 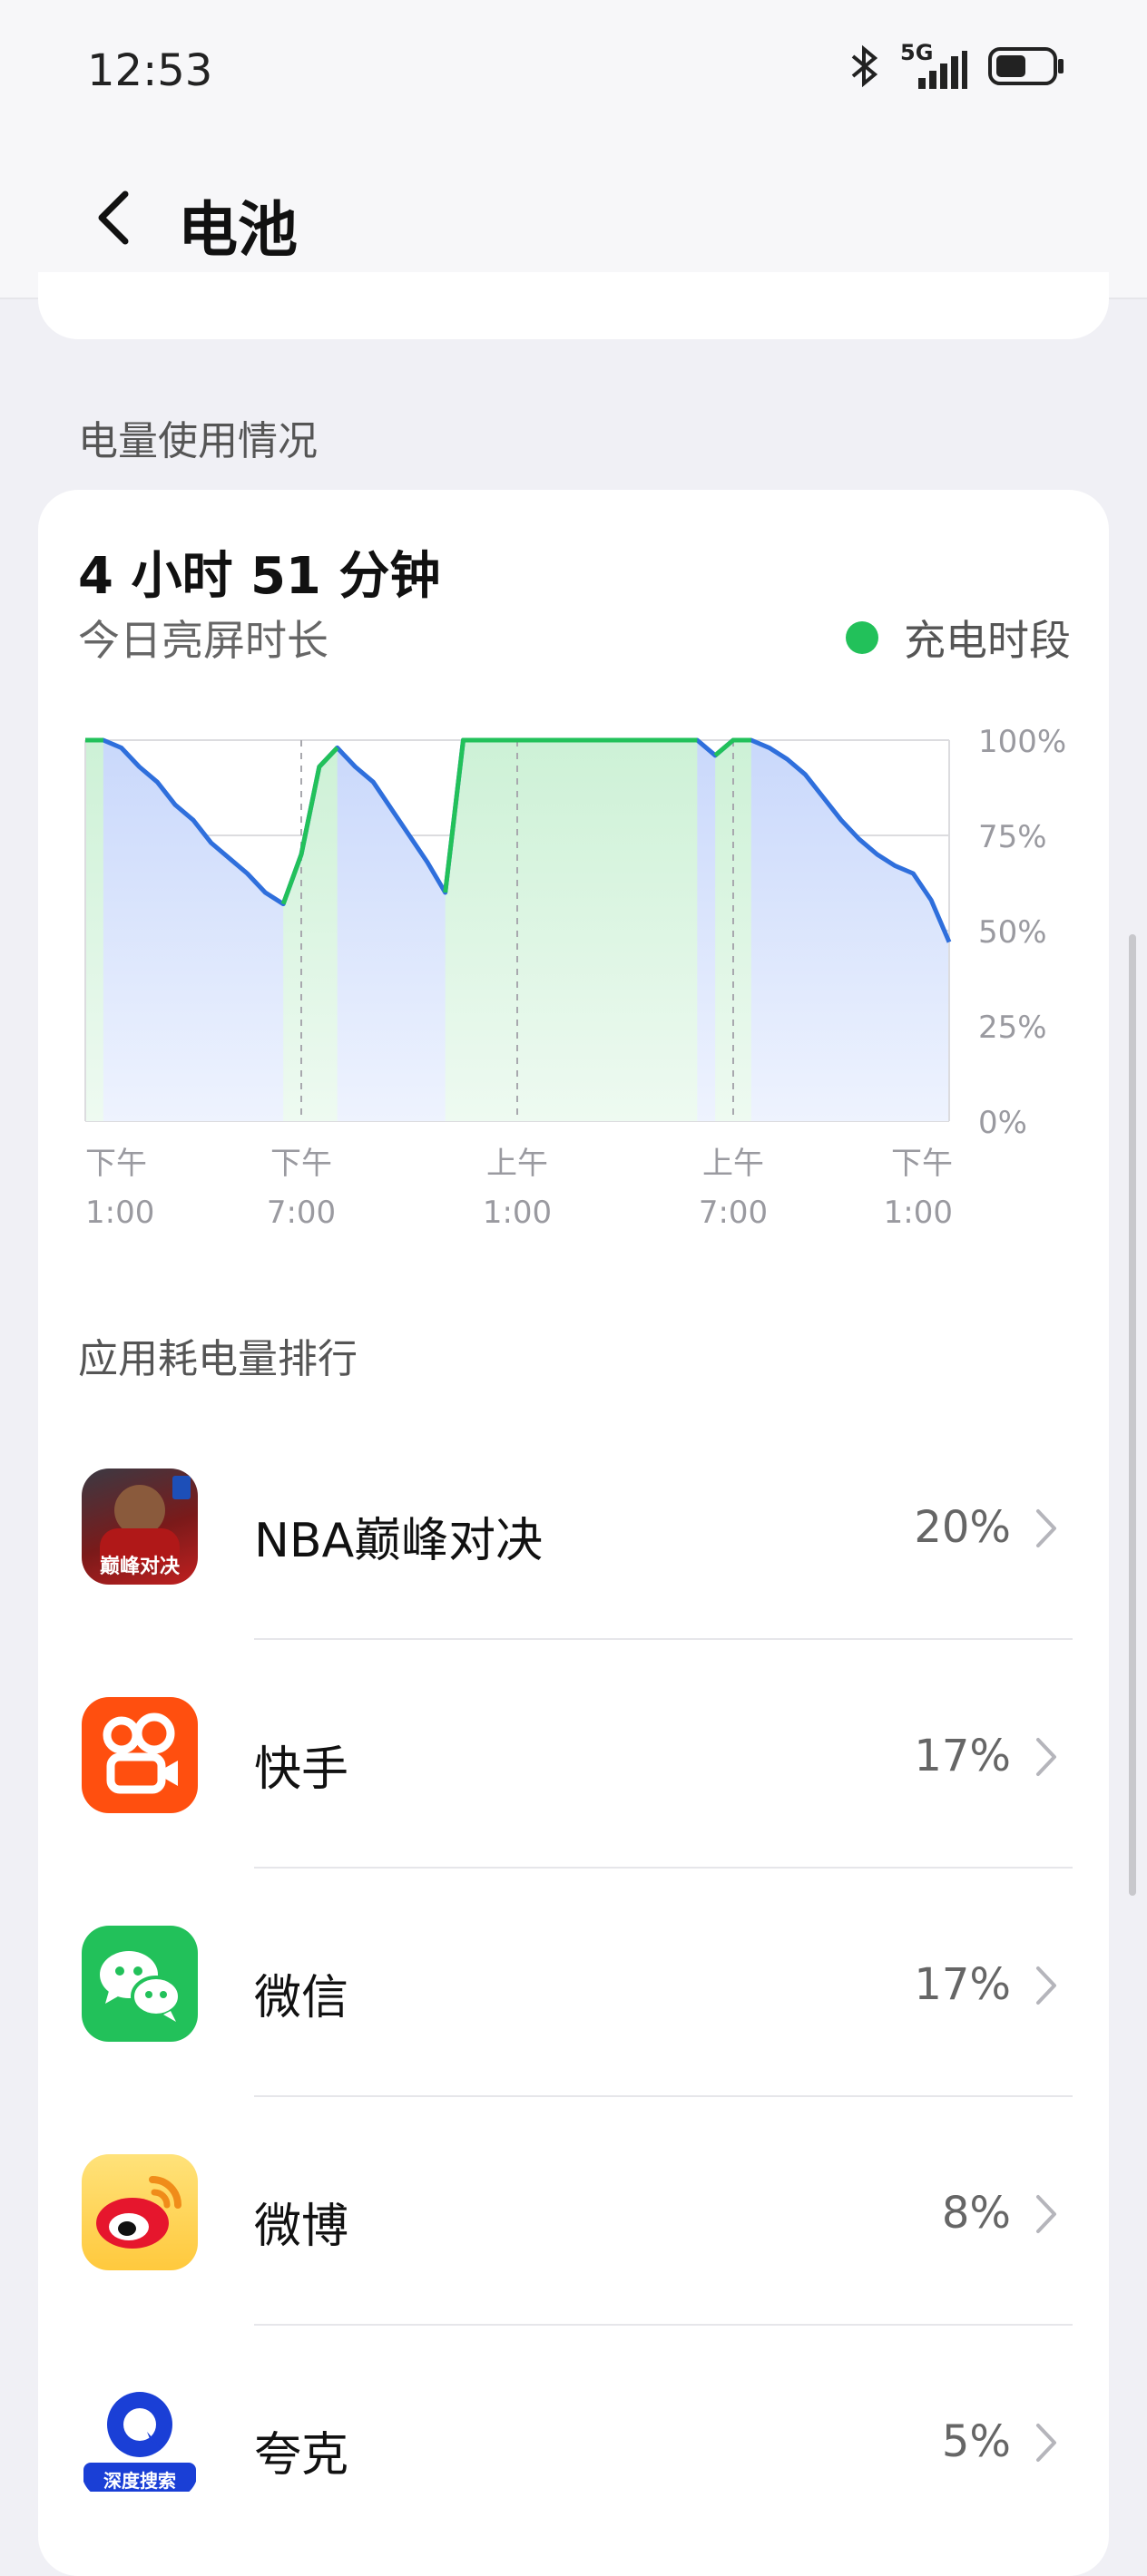 What do you see at coordinates (1012, 837) in the screenshot?
I see `y-tick-label: 75%` at bounding box center [1012, 837].